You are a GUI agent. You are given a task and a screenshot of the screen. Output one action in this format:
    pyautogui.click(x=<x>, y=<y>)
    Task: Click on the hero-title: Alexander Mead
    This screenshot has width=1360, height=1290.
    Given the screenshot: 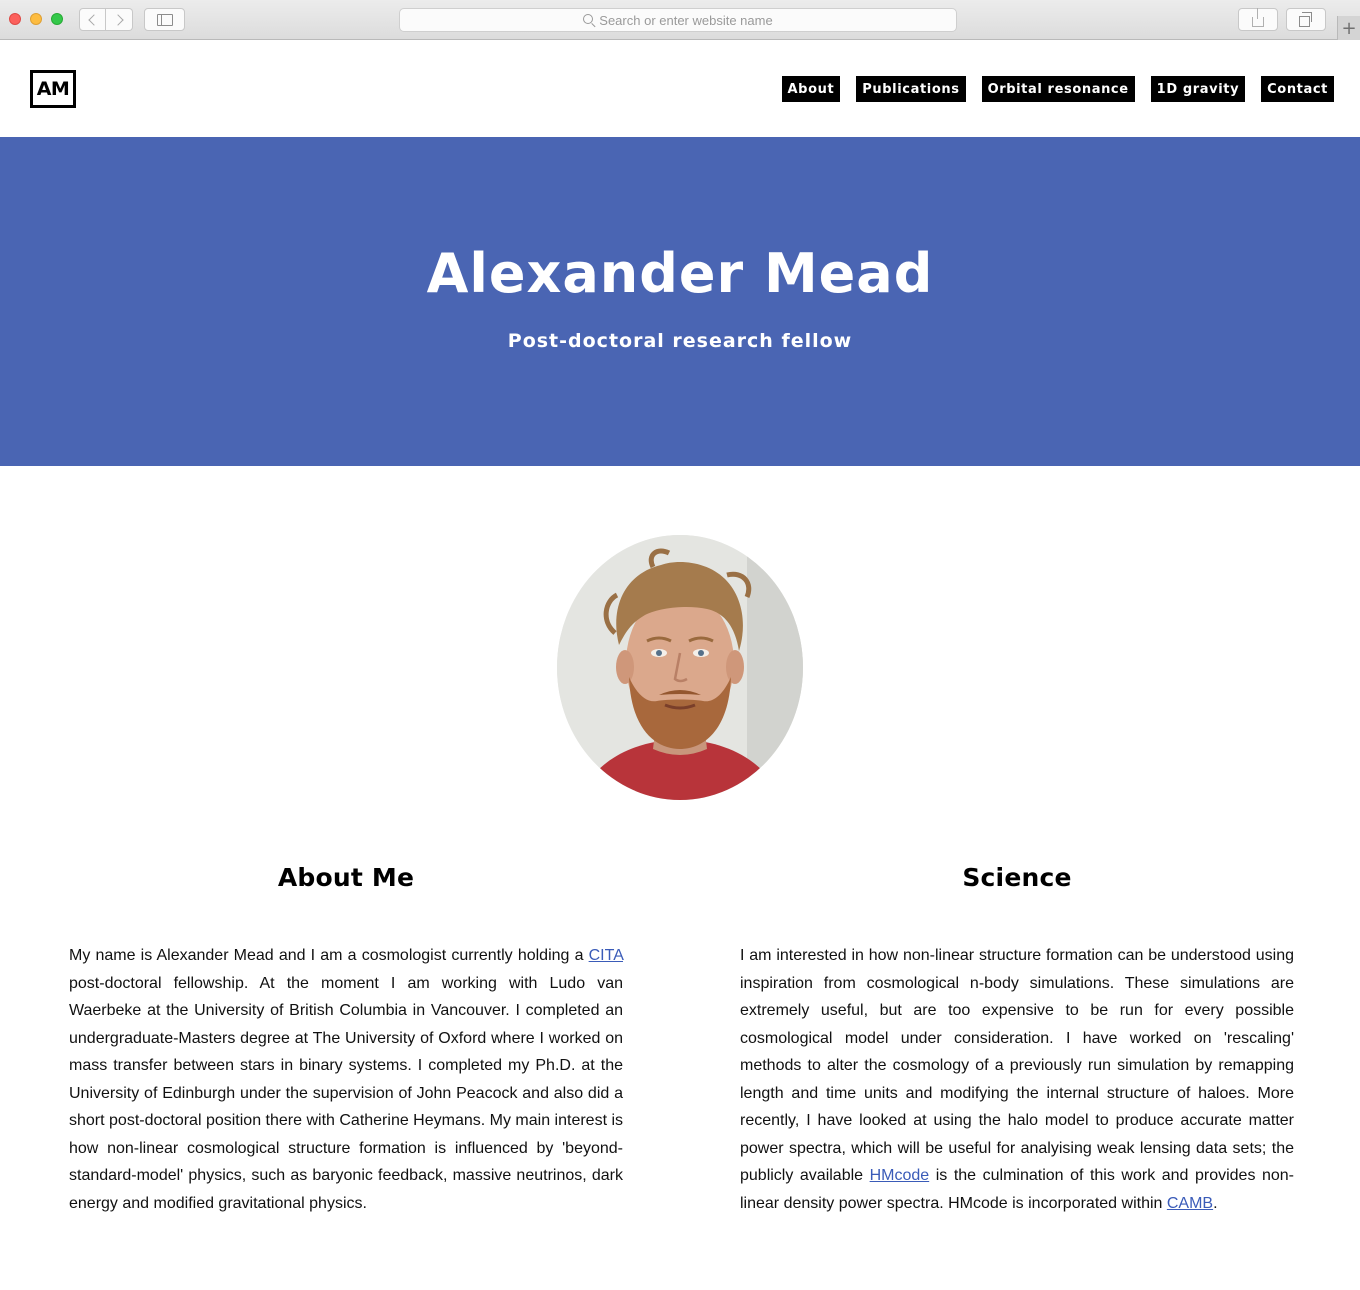 What is the action you would take?
    pyautogui.click(x=680, y=273)
    